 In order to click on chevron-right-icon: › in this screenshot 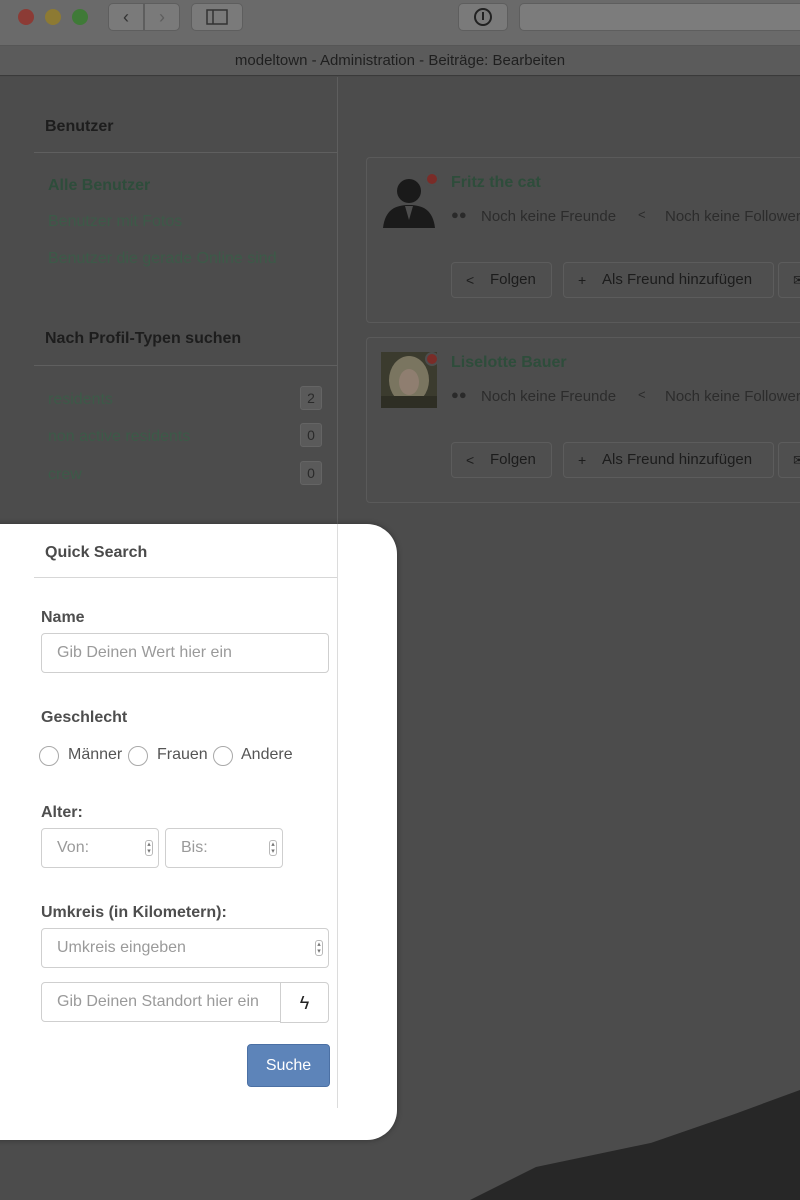, I will do `click(162, 17)`.